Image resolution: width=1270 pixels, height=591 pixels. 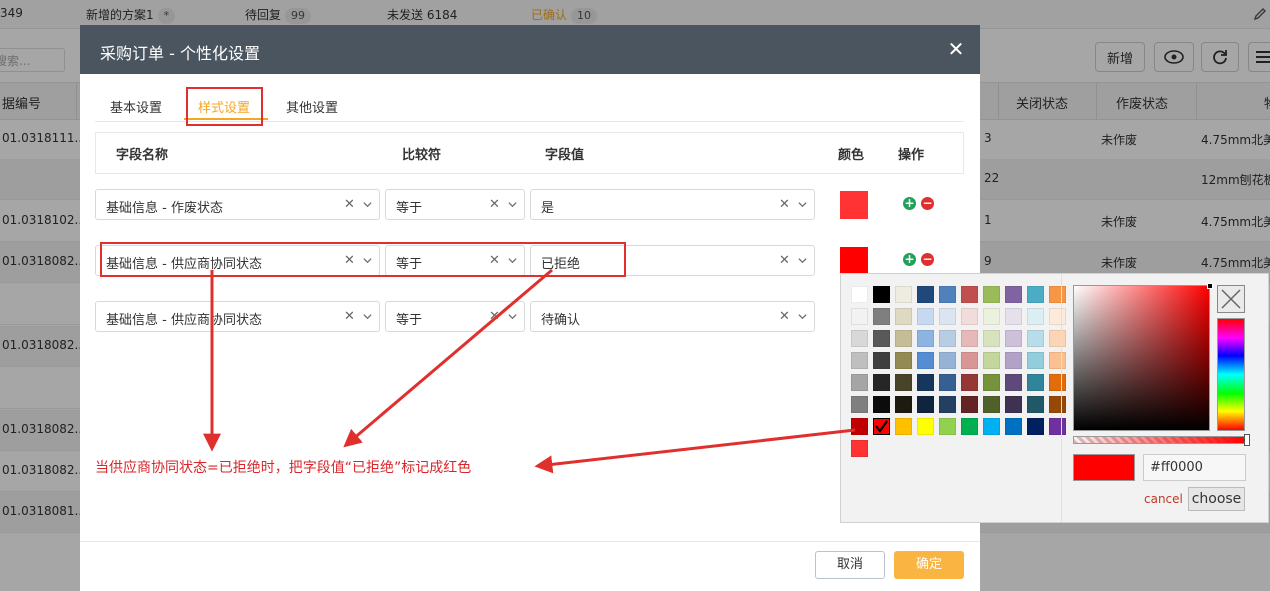 I want to click on confirm-button: 确定, so click(x=929, y=565).